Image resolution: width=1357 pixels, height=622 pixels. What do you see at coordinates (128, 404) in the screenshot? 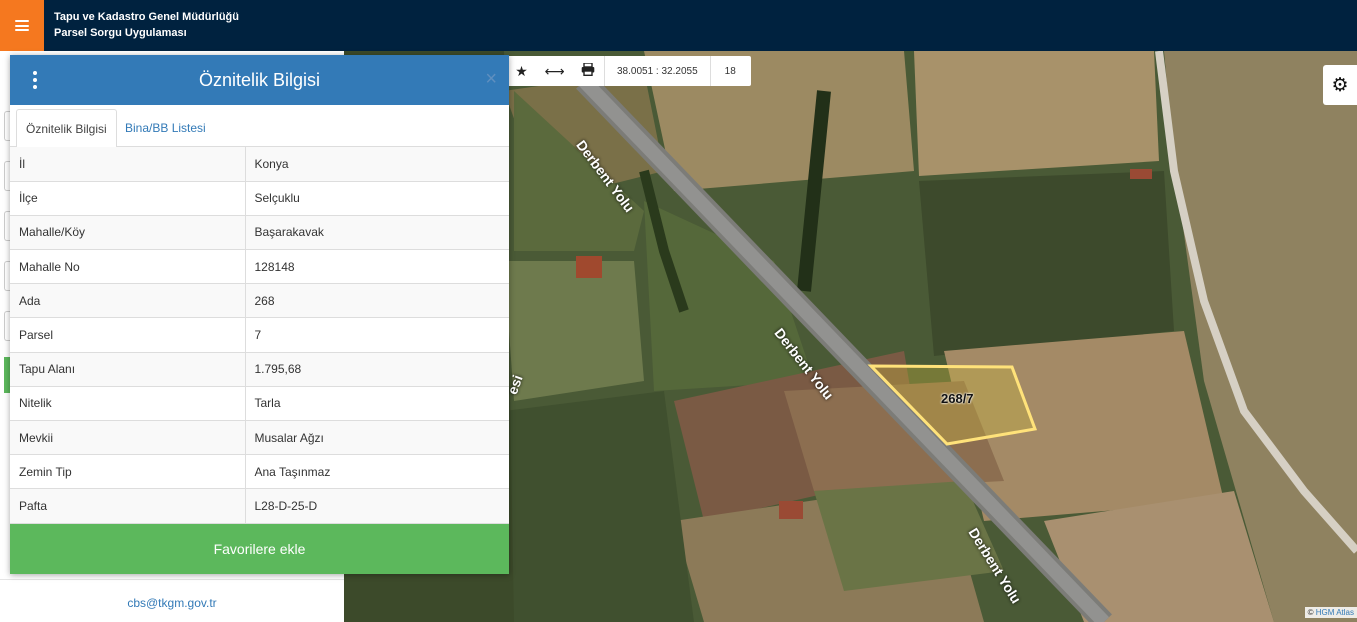
I see `attribute-key: Nitelik` at bounding box center [128, 404].